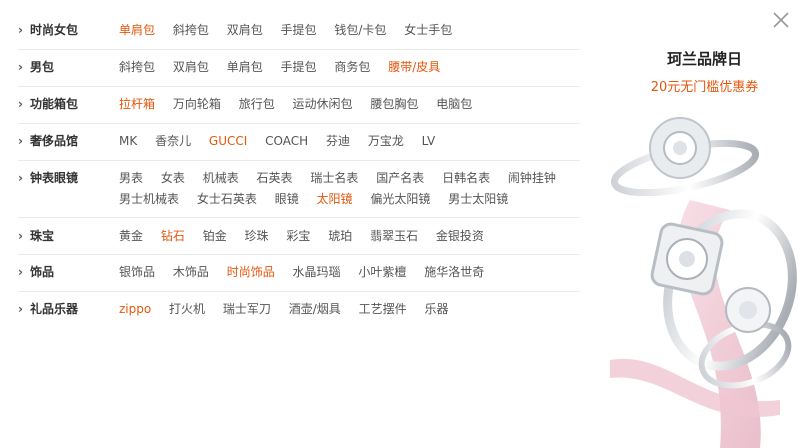  I want to click on category-link: 运动休闲包, so click(323, 104).